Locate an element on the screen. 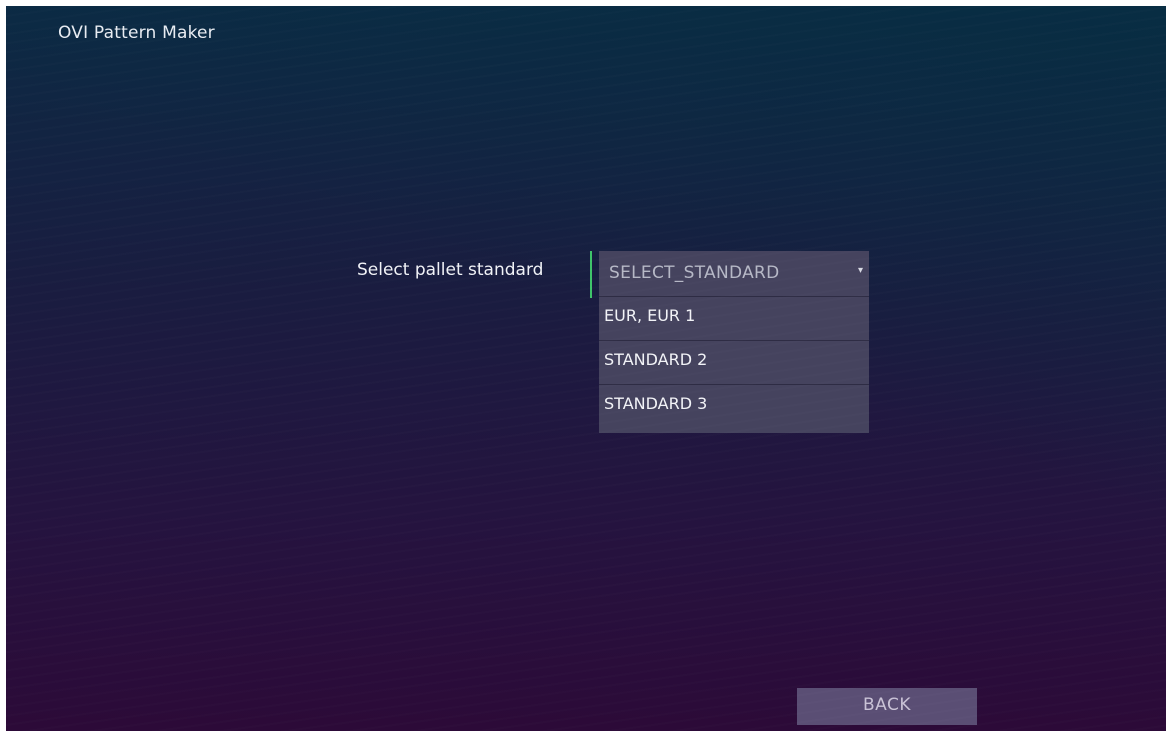  option-standard-3: STANDARD 3 is located at coordinates (734, 406).